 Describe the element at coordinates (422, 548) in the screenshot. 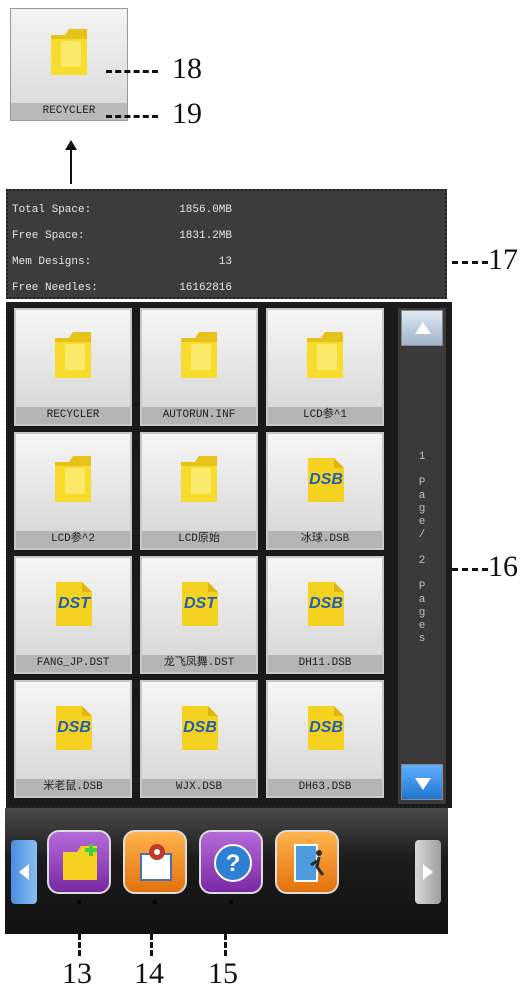

I see `page-indicator: 1 Page/ 2 Pages` at that location.